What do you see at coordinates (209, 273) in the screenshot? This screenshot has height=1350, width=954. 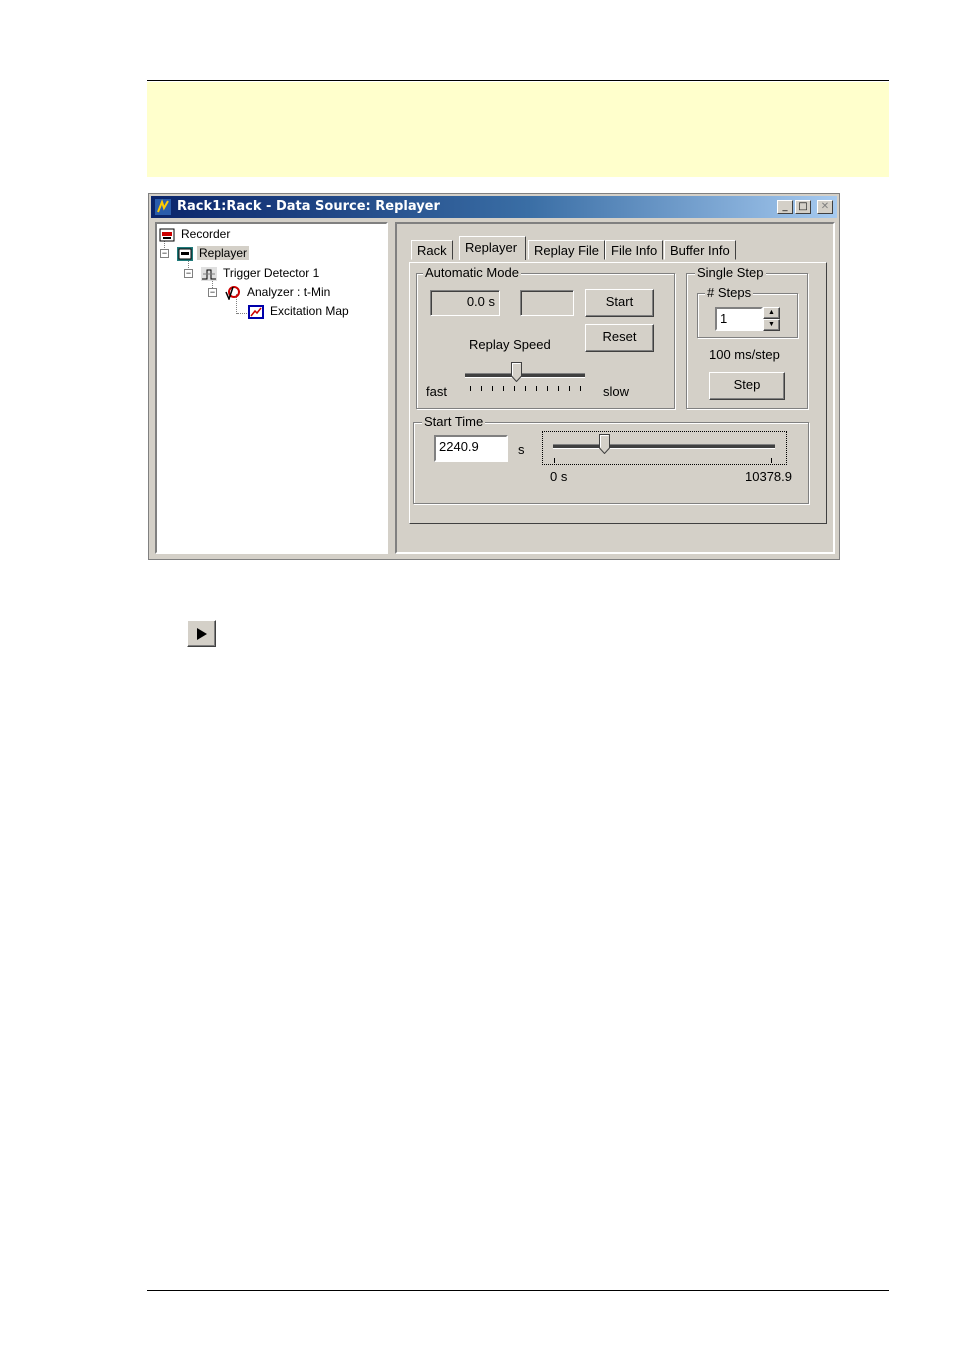 I see `trigger-icon` at bounding box center [209, 273].